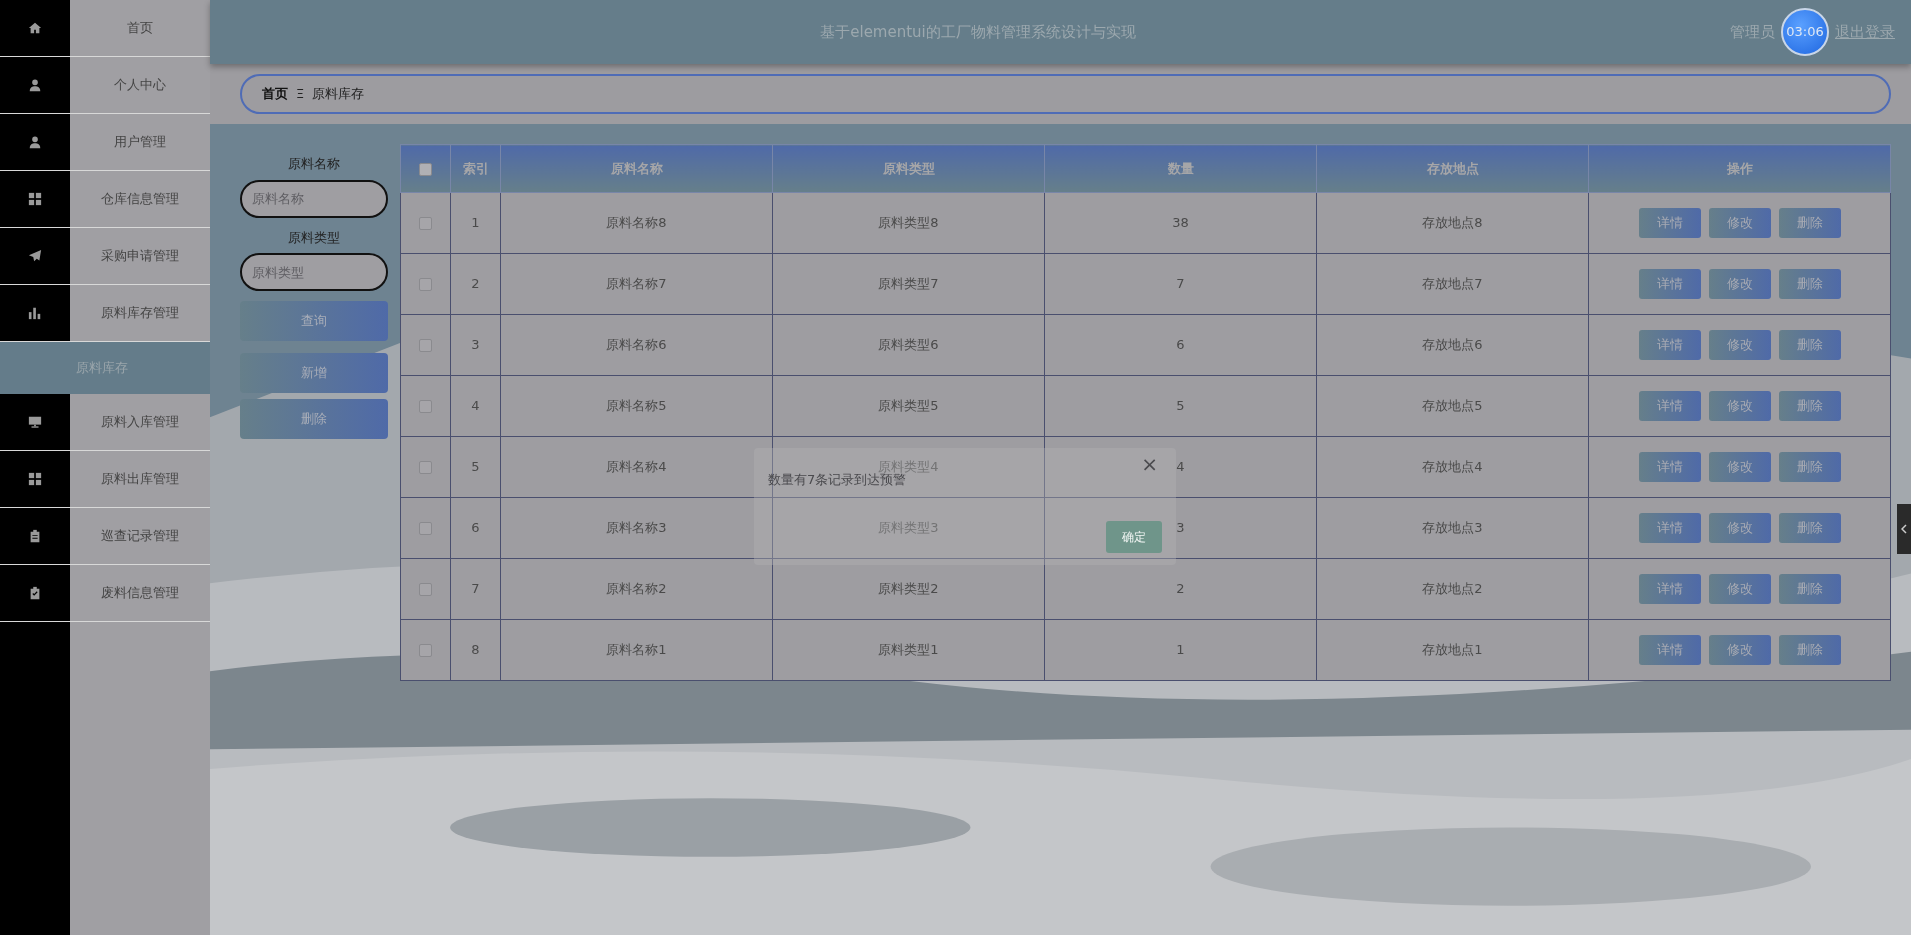  I want to click on action-button: 新增, so click(314, 373).